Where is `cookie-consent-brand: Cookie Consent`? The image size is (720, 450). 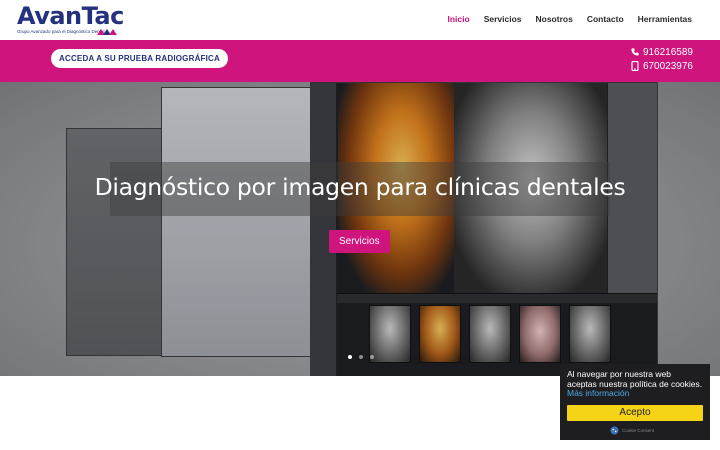 cookie-consent-brand: Cookie Consent is located at coordinates (632, 430).